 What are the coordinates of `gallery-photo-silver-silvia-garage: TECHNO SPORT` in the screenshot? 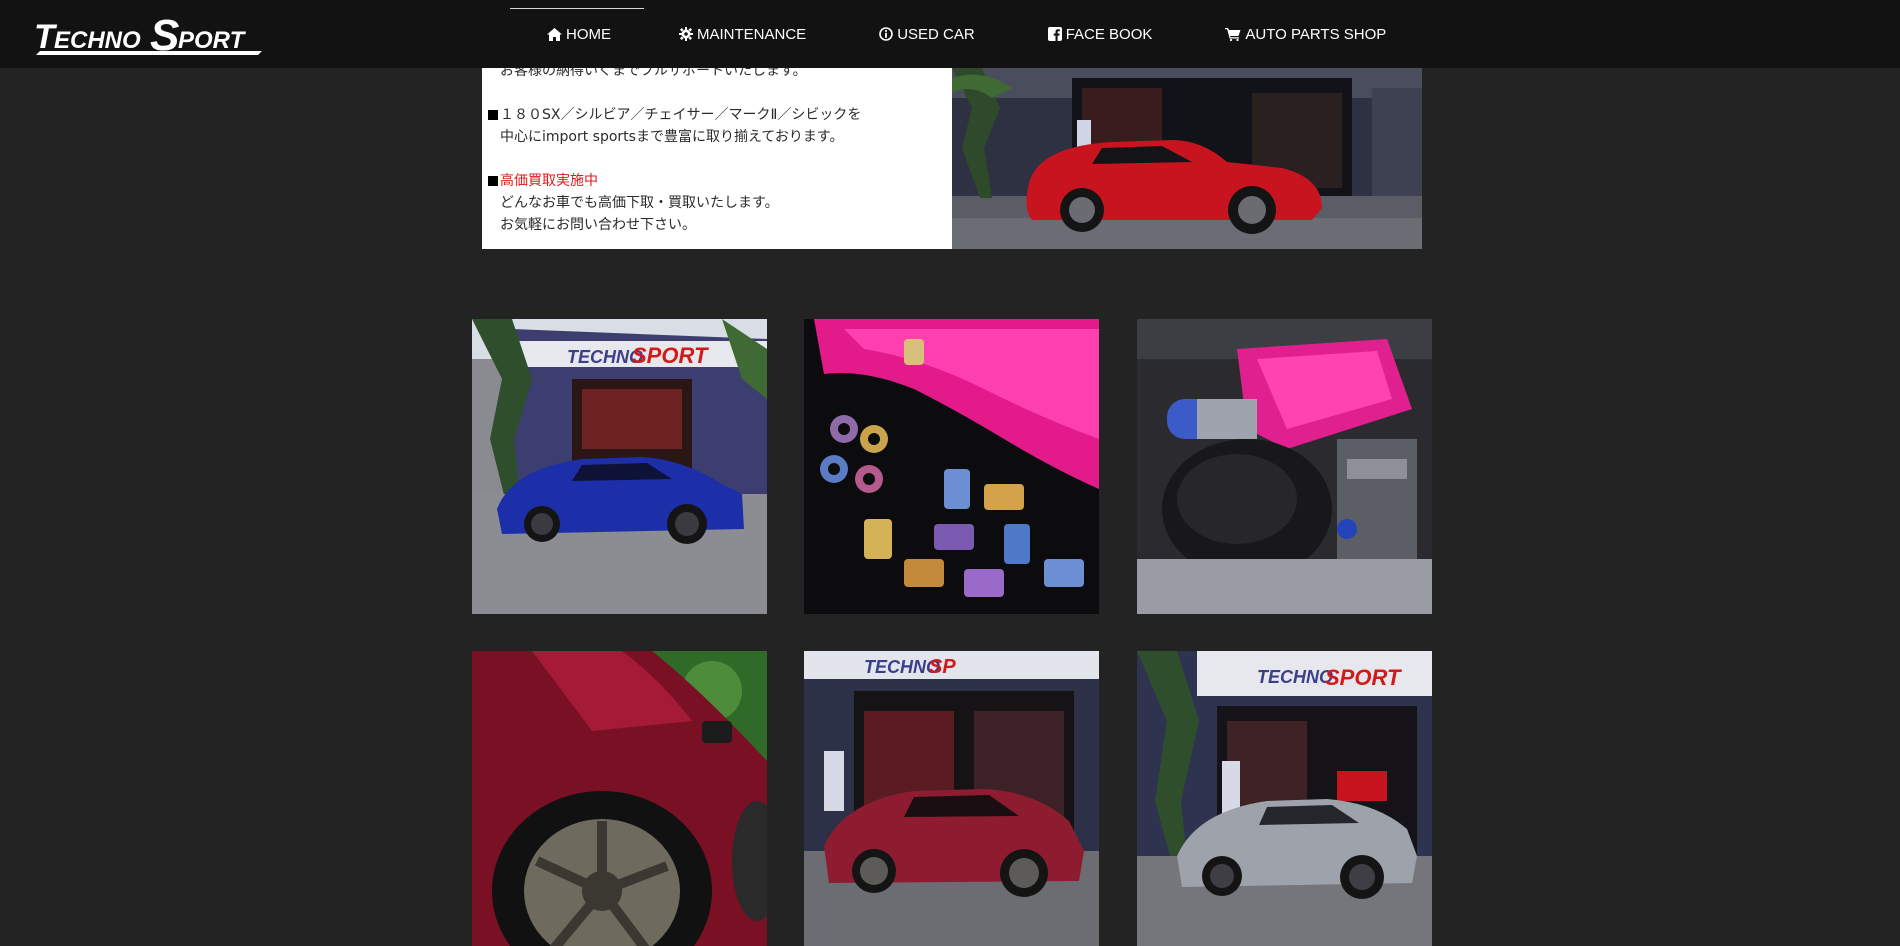 It's located at (1284, 798).